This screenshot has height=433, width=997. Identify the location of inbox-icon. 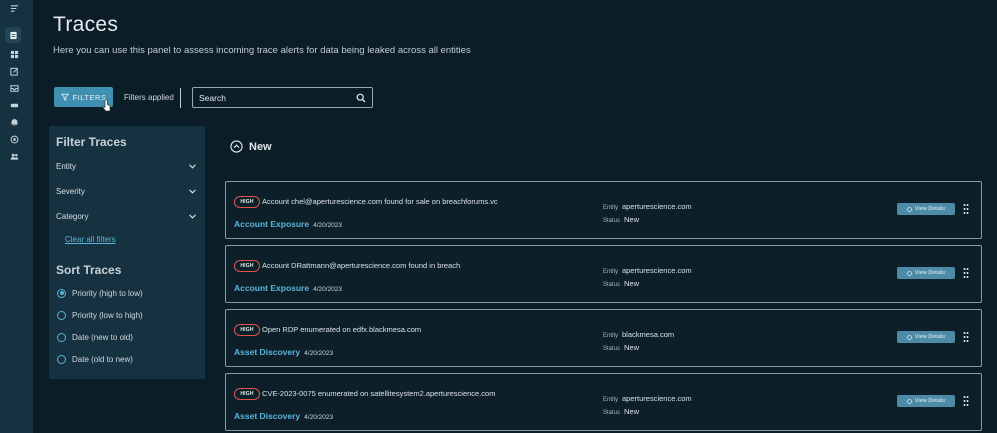
(14, 88).